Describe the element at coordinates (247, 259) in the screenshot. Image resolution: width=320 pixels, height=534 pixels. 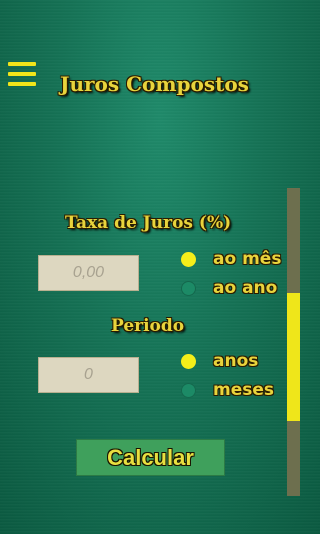
I see `radio-label-ao-mes: ao mês` at that location.